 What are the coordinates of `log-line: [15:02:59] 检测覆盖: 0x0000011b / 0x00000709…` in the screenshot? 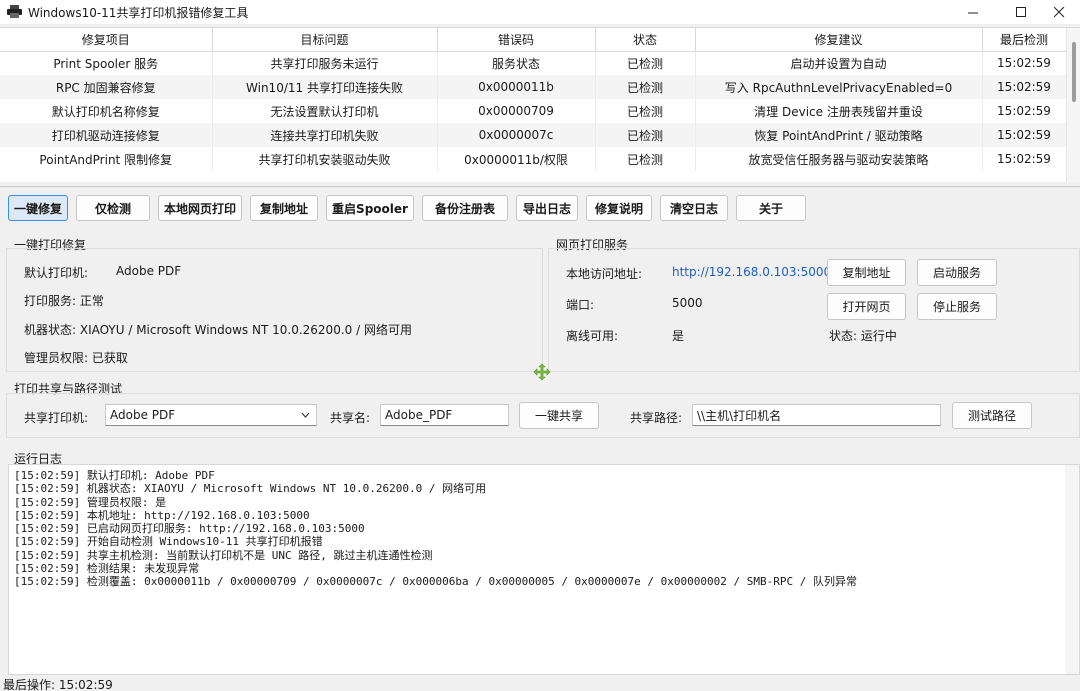 It's located at (435, 582).